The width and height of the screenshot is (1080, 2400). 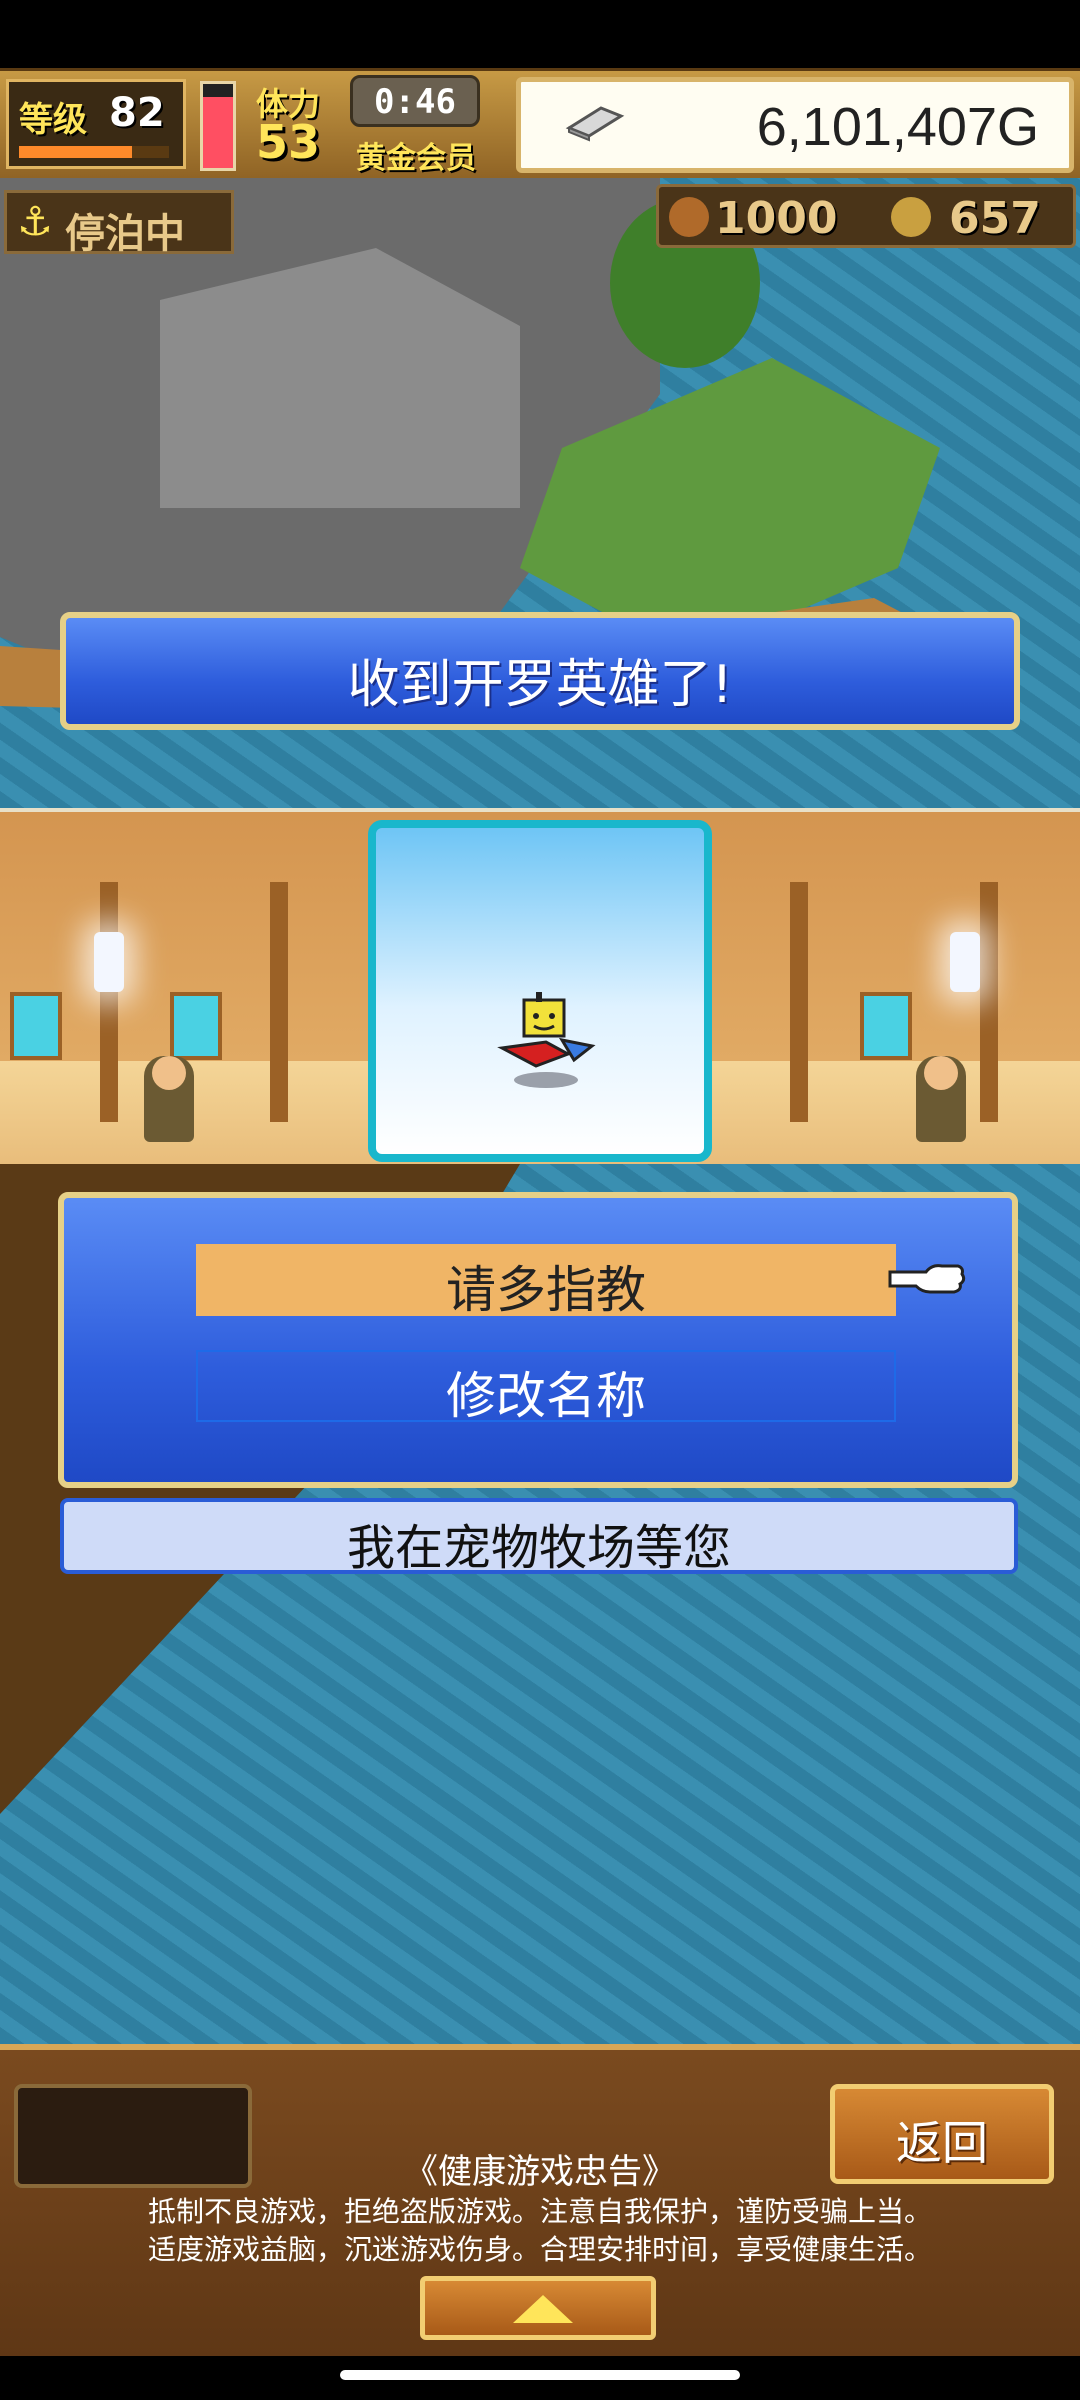 I want to click on gold-amount: 6,101,407G, so click(x=897, y=127).